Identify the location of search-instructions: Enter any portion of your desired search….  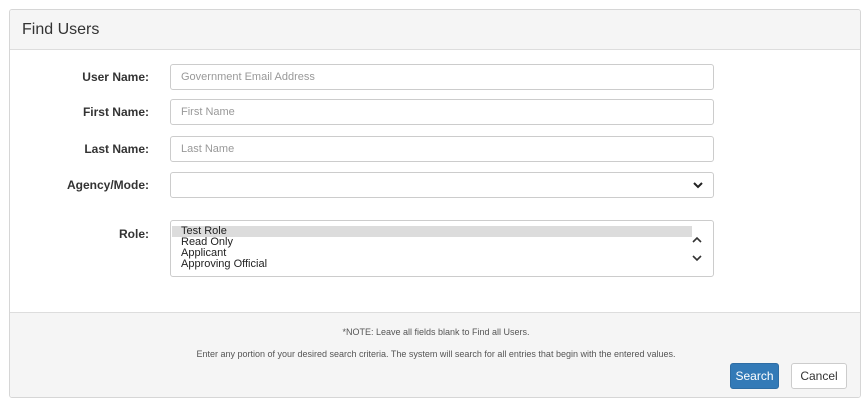
(436, 354).